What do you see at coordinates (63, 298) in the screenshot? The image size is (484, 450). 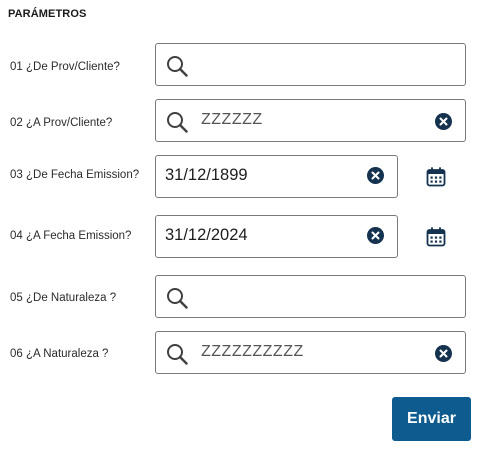 I see `param-label: 05 ¿De Naturaleza ?` at bounding box center [63, 298].